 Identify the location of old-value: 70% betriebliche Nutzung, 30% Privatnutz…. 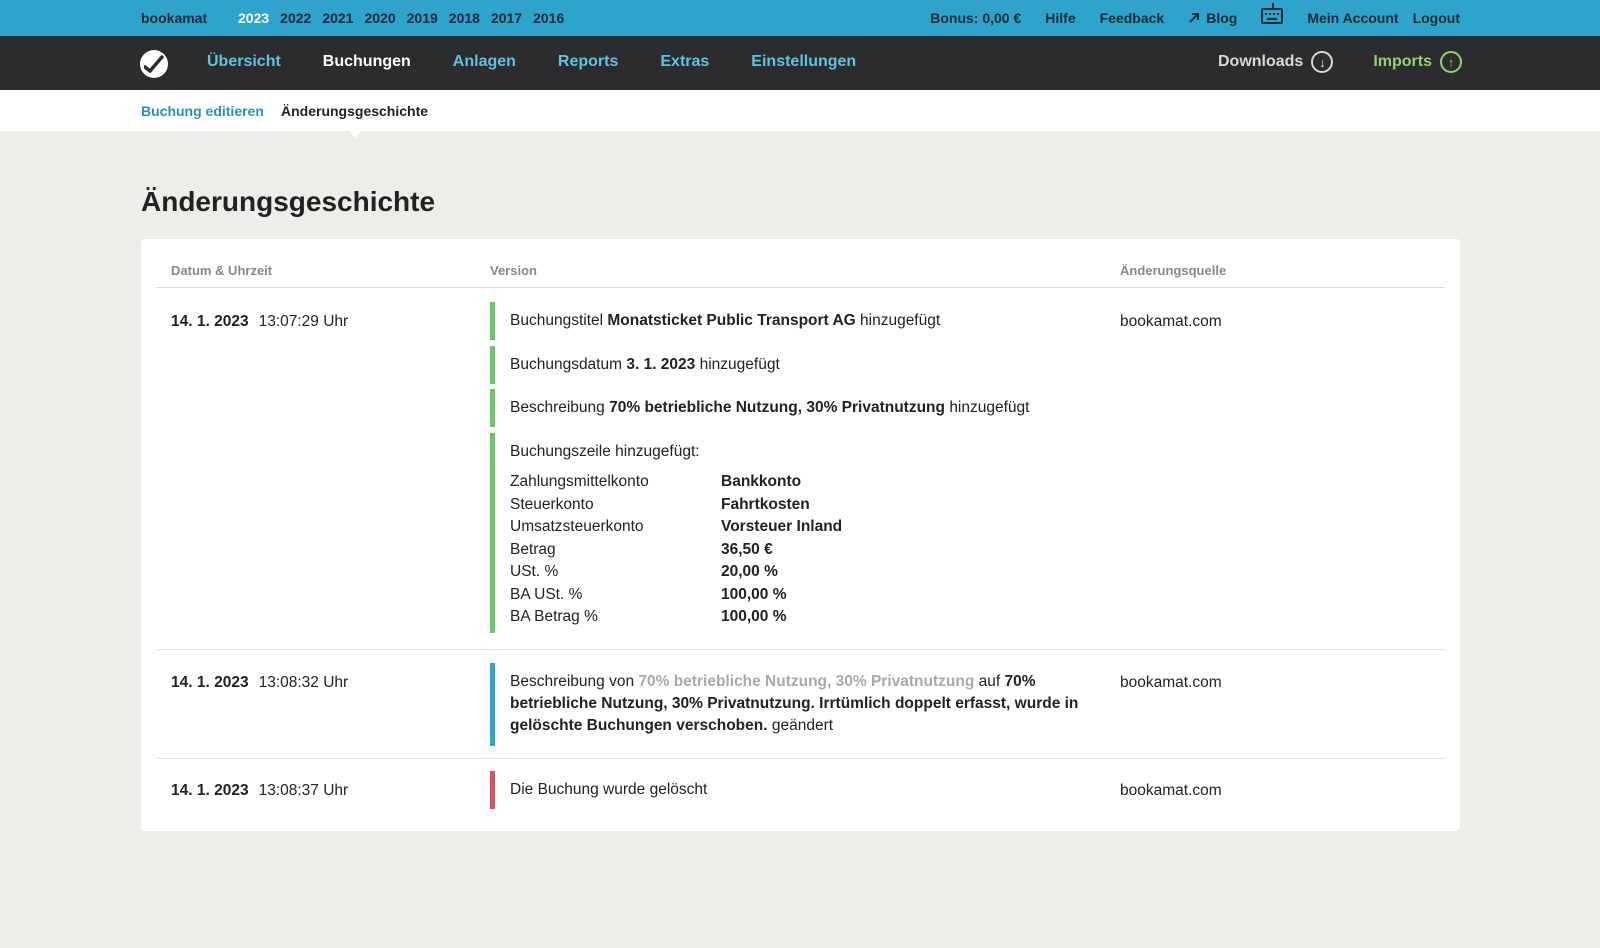
(806, 681).